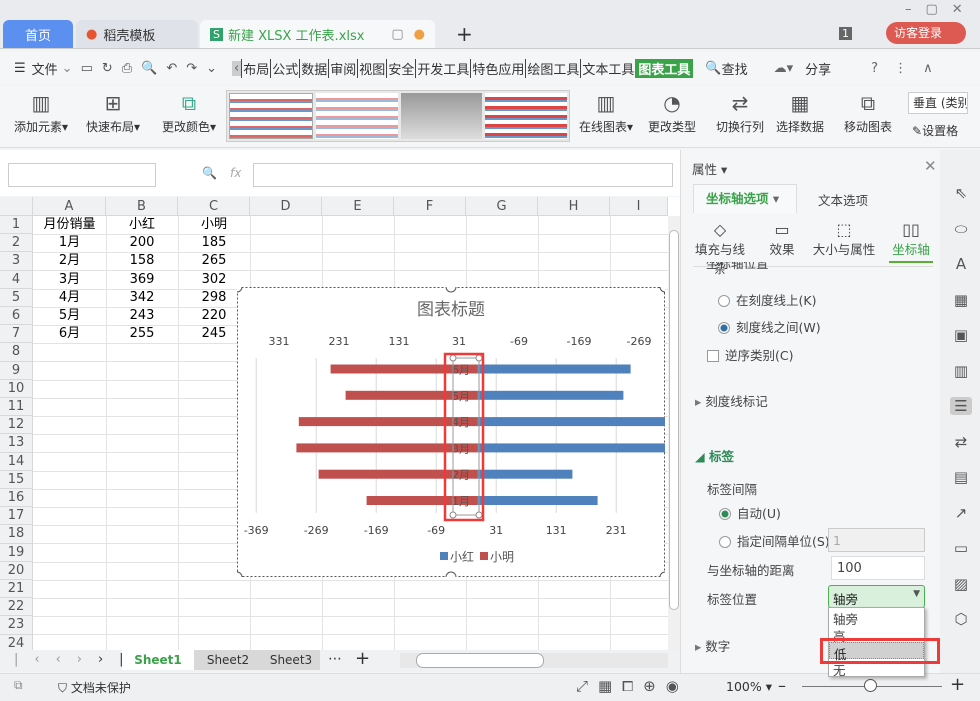 Image resolution: width=980 pixels, height=701 pixels. Describe the element at coordinates (228, 660) in the screenshot. I see `sheet-tab-2: Sheet2` at that location.